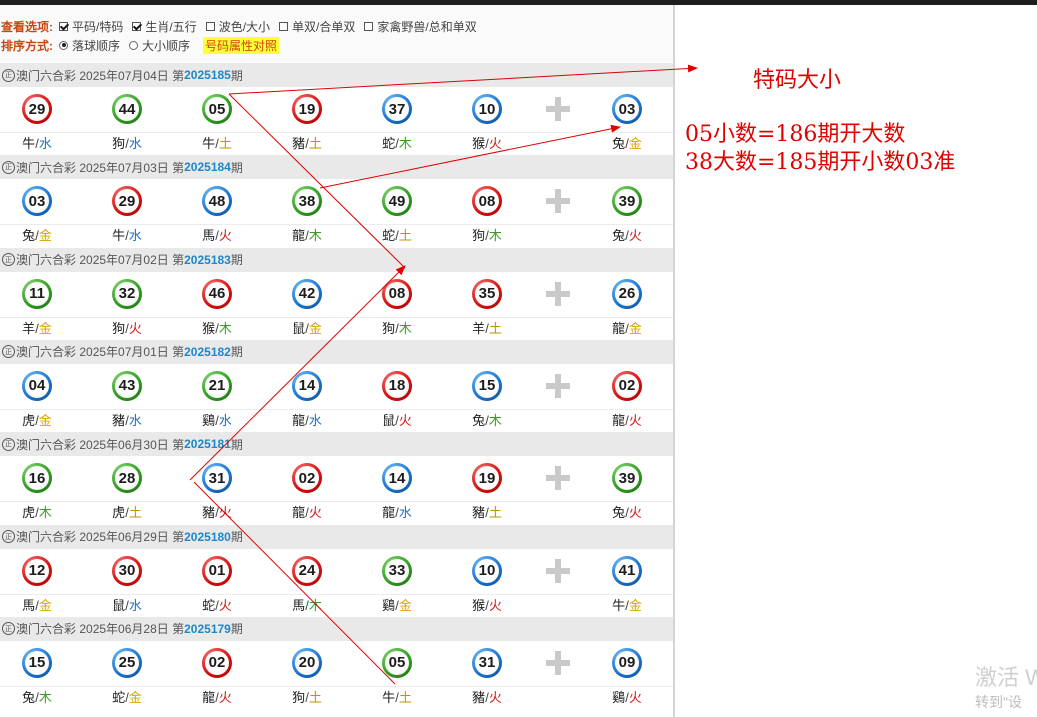 The image size is (1037, 717). What do you see at coordinates (217, 570) in the screenshot?
I see `ball-number: 01` at bounding box center [217, 570].